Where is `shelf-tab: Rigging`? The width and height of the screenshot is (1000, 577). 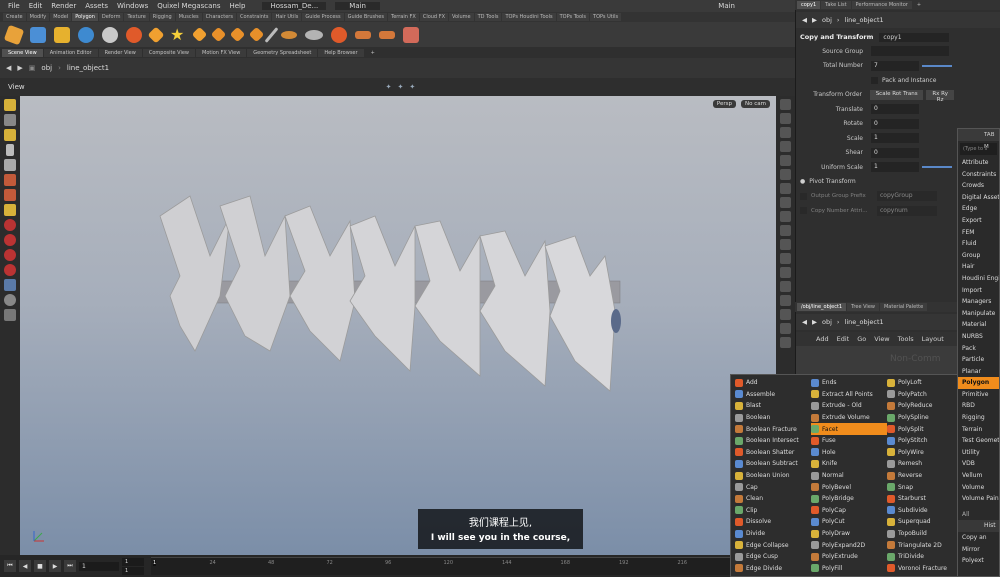
shelf-tab: Rigging is located at coordinates (162, 17).